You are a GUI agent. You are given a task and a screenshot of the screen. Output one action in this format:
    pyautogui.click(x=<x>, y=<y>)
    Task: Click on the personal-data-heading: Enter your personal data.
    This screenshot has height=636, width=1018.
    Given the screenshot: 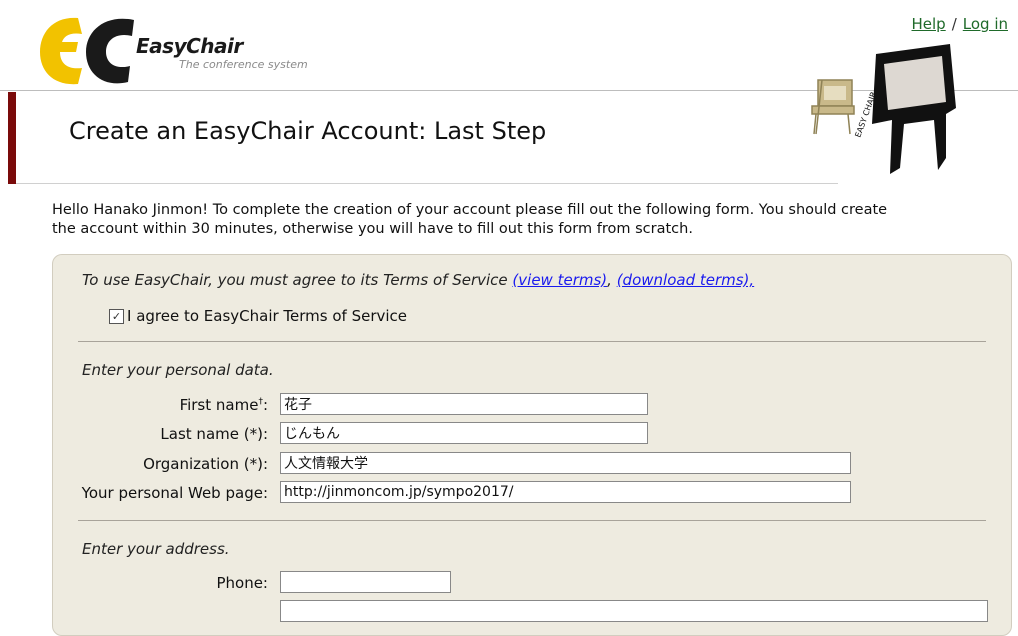 What is the action you would take?
    pyautogui.click(x=178, y=370)
    